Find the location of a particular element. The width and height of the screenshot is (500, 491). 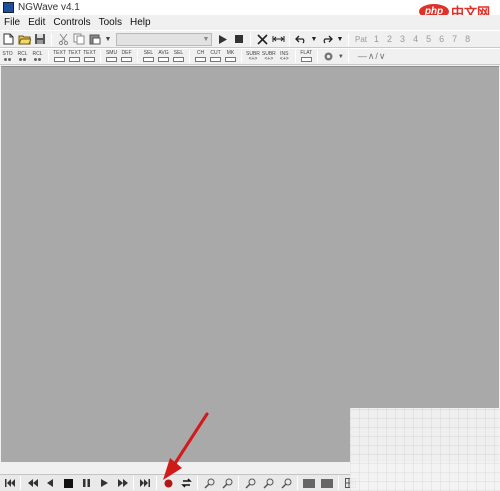

copy-icon is located at coordinates (79, 39).